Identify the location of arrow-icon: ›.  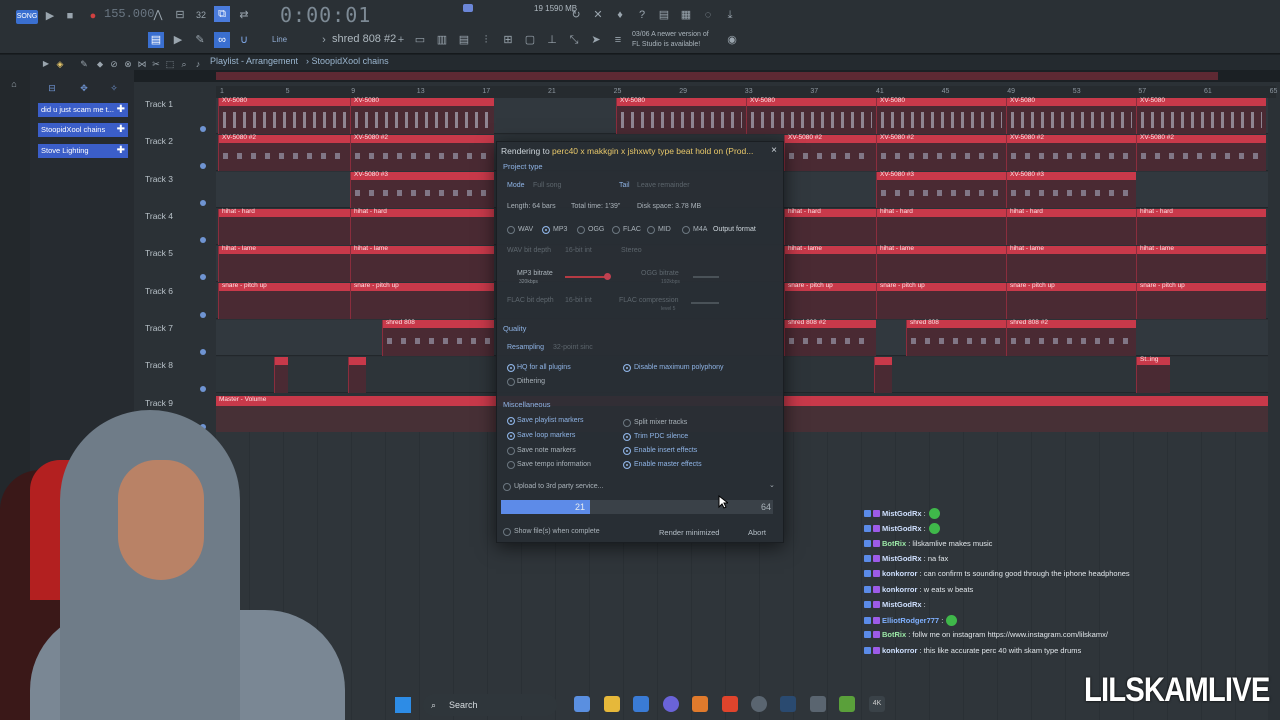
(324, 40).